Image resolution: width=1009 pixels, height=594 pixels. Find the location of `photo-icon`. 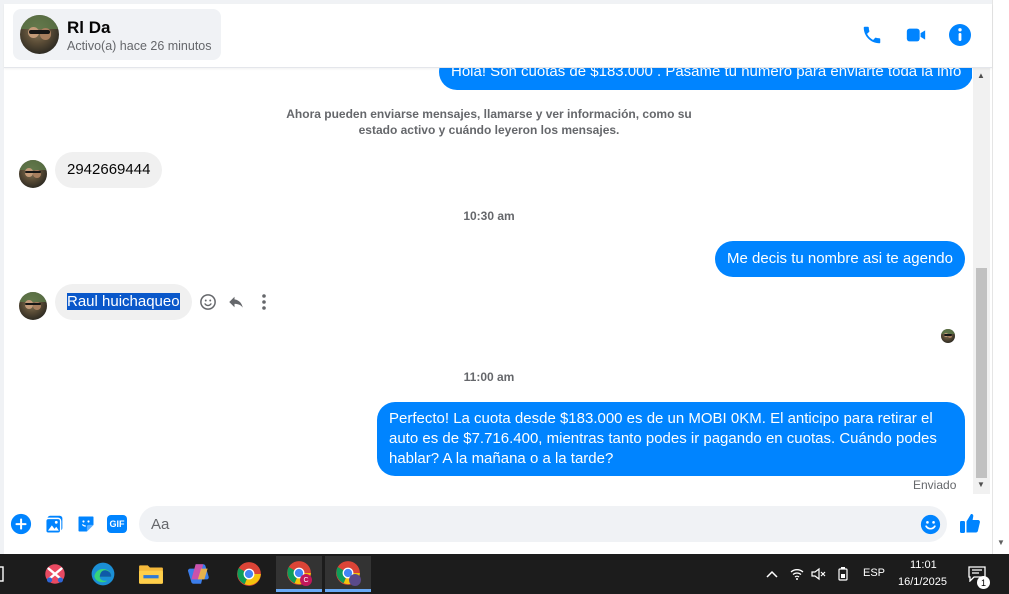

photo-icon is located at coordinates (54, 524).